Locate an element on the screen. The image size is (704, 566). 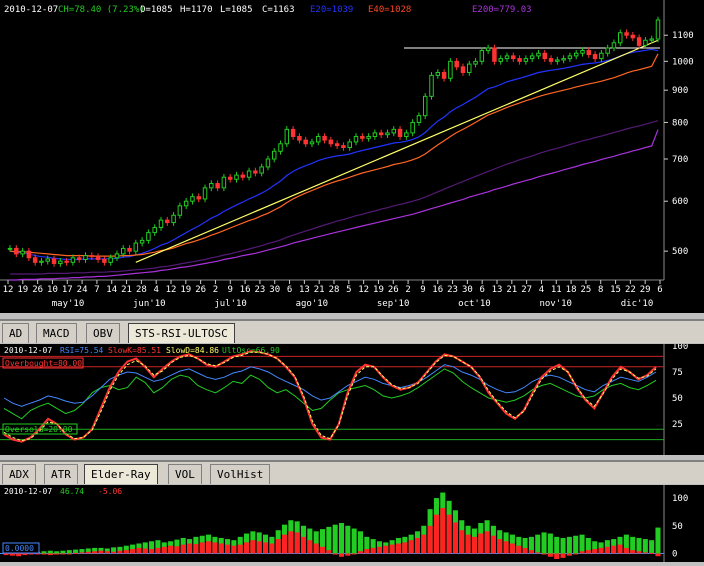
overbought-label: Overbought=80.00 is located at coordinates (43, 363).